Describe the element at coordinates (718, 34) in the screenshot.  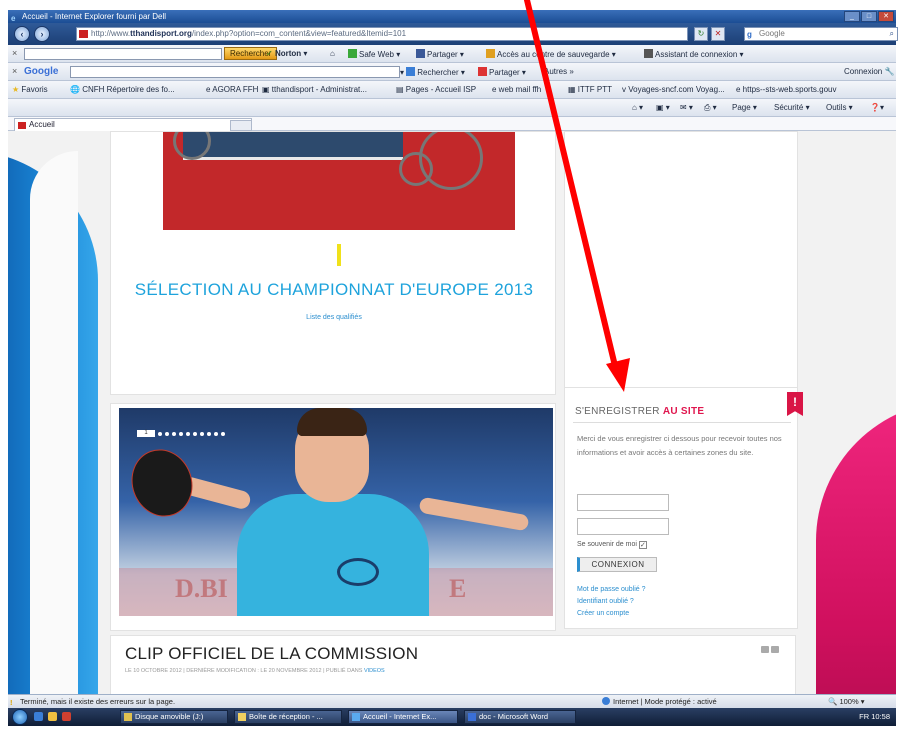
I see `stop-icon: ✕` at that location.